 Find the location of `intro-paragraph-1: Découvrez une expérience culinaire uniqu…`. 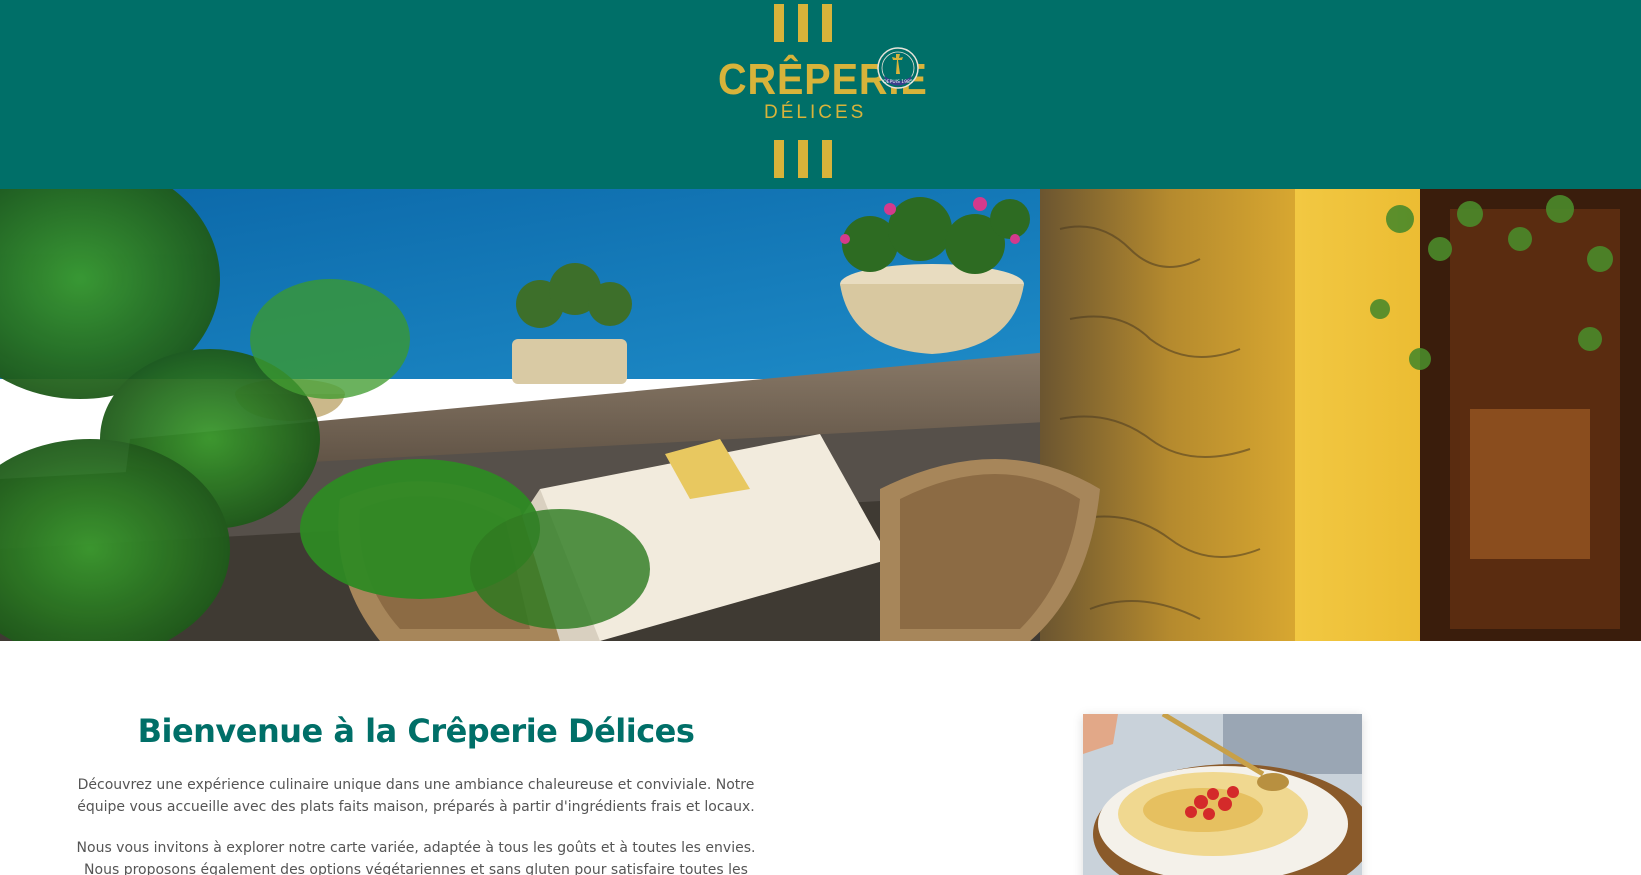

intro-paragraph-1: Découvrez une expérience culinaire uniqu… is located at coordinates (416, 796).